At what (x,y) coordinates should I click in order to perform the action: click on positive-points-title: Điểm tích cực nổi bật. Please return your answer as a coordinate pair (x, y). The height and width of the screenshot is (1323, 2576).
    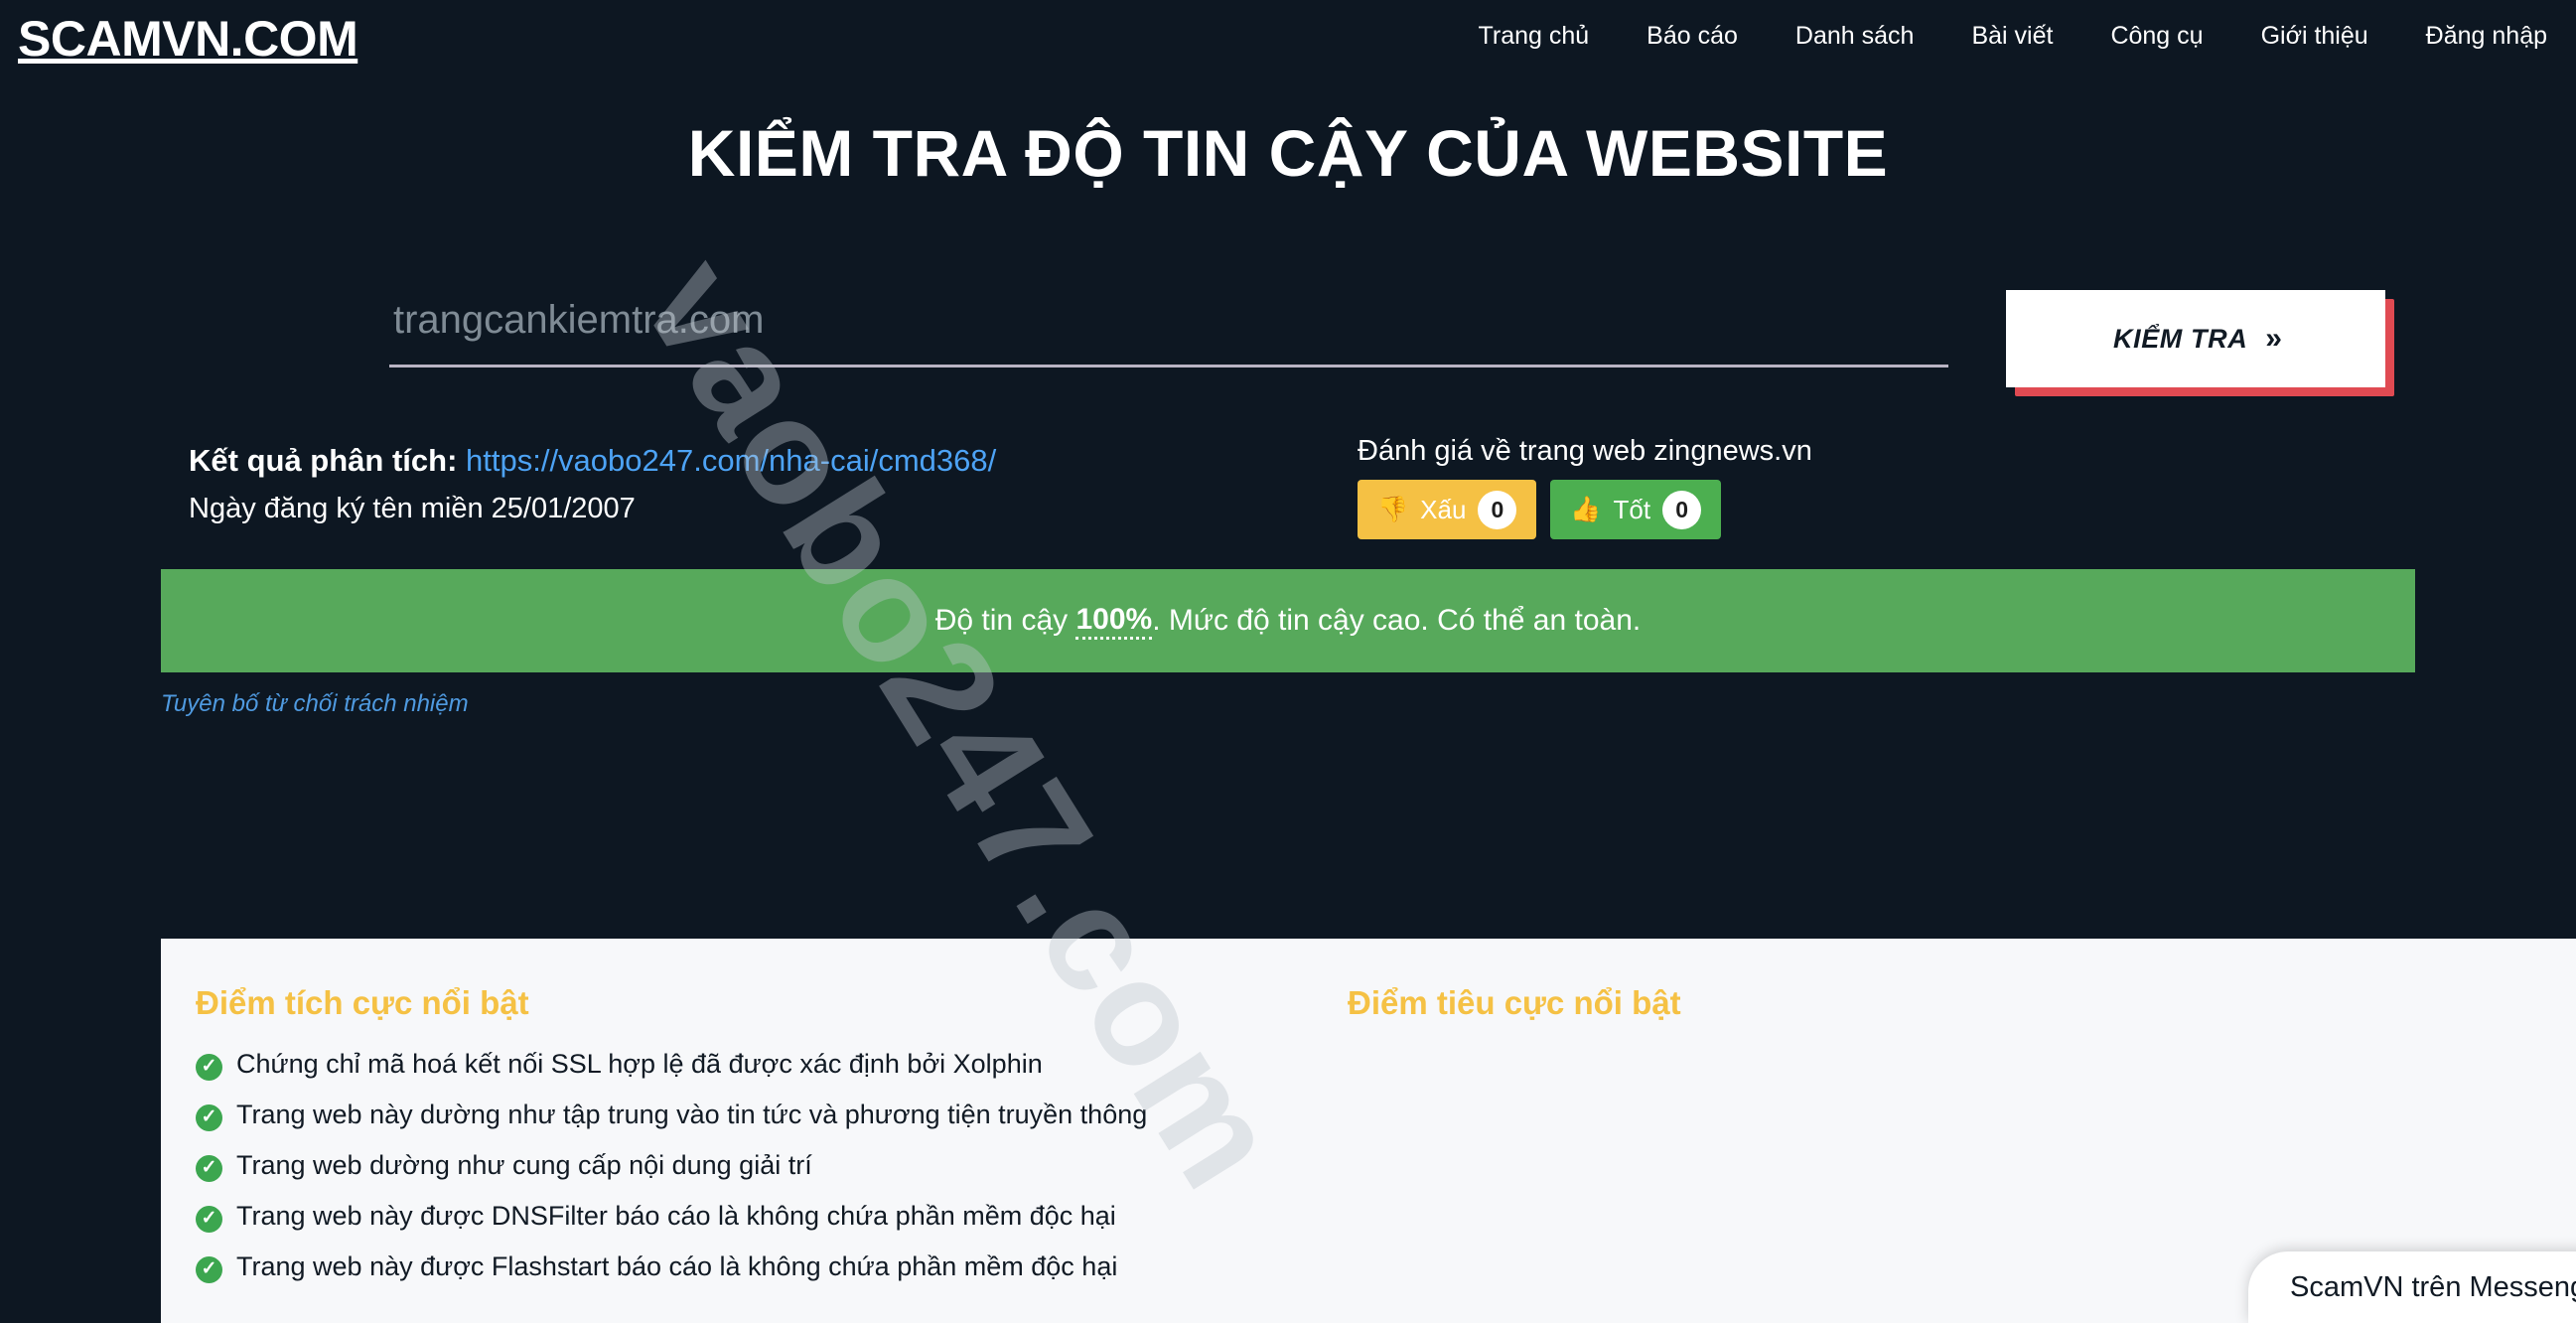
    Looking at the image, I should click on (362, 1002).